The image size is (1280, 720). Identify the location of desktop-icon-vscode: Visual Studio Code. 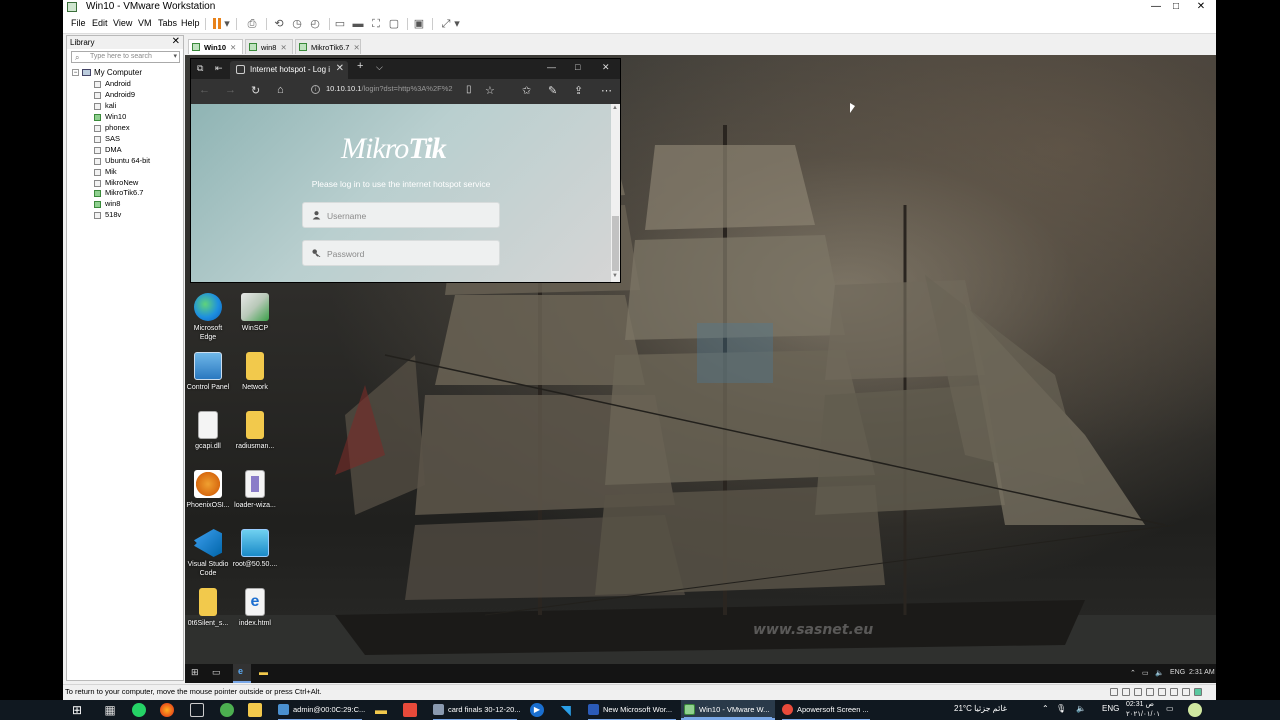
(208, 553).